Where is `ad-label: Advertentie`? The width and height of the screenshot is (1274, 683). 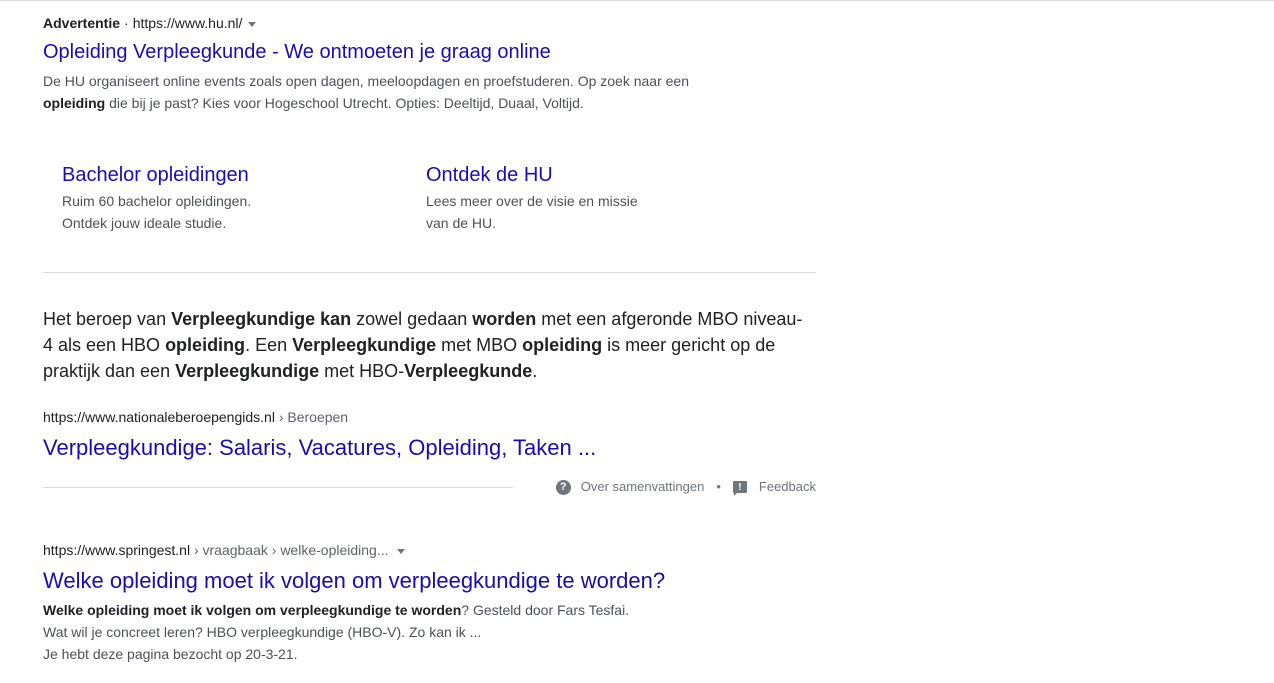
ad-label: Advertentie is located at coordinates (82, 23).